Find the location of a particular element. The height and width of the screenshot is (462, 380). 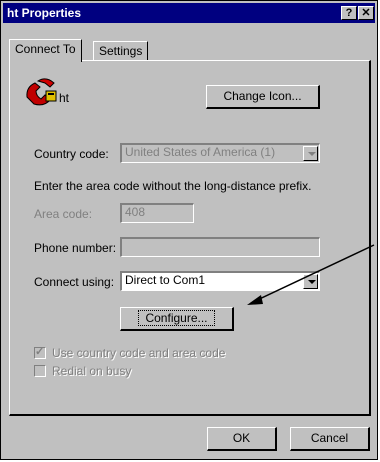

tab-settings: Settings is located at coordinates (121, 50).